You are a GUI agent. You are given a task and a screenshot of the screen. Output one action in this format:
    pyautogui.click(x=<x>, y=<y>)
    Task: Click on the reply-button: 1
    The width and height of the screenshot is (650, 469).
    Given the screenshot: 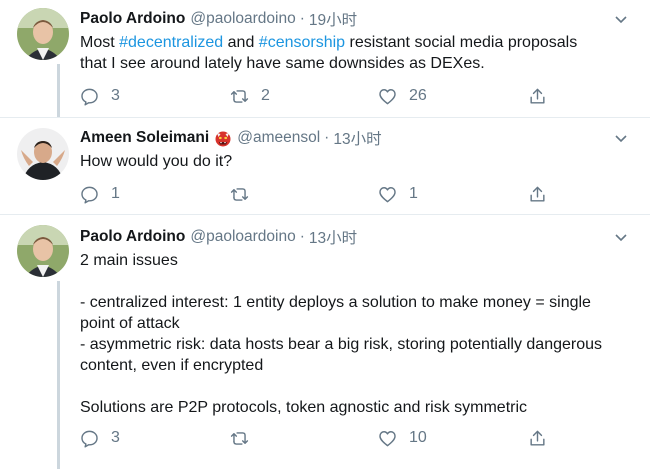 What is the action you would take?
    pyautogui.click(x=100, y=194)
    